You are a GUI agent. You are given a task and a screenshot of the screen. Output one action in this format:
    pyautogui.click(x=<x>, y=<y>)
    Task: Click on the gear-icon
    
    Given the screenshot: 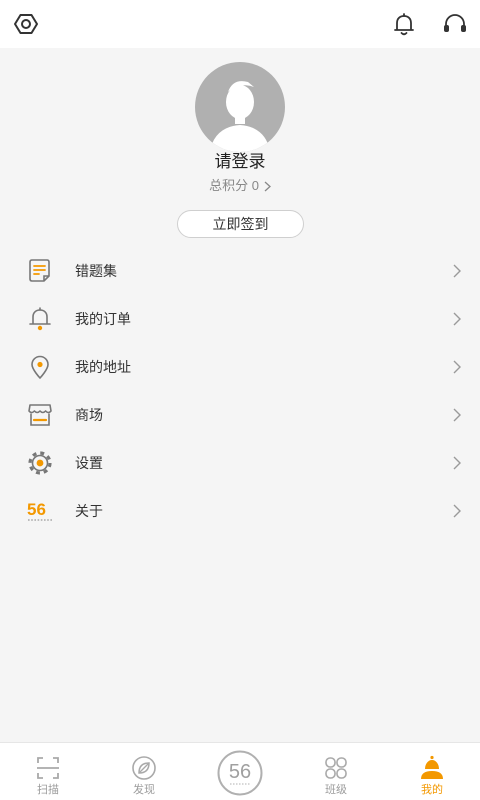 What is the action you would take?
    pyautogui.click(x=40, y=463)
    